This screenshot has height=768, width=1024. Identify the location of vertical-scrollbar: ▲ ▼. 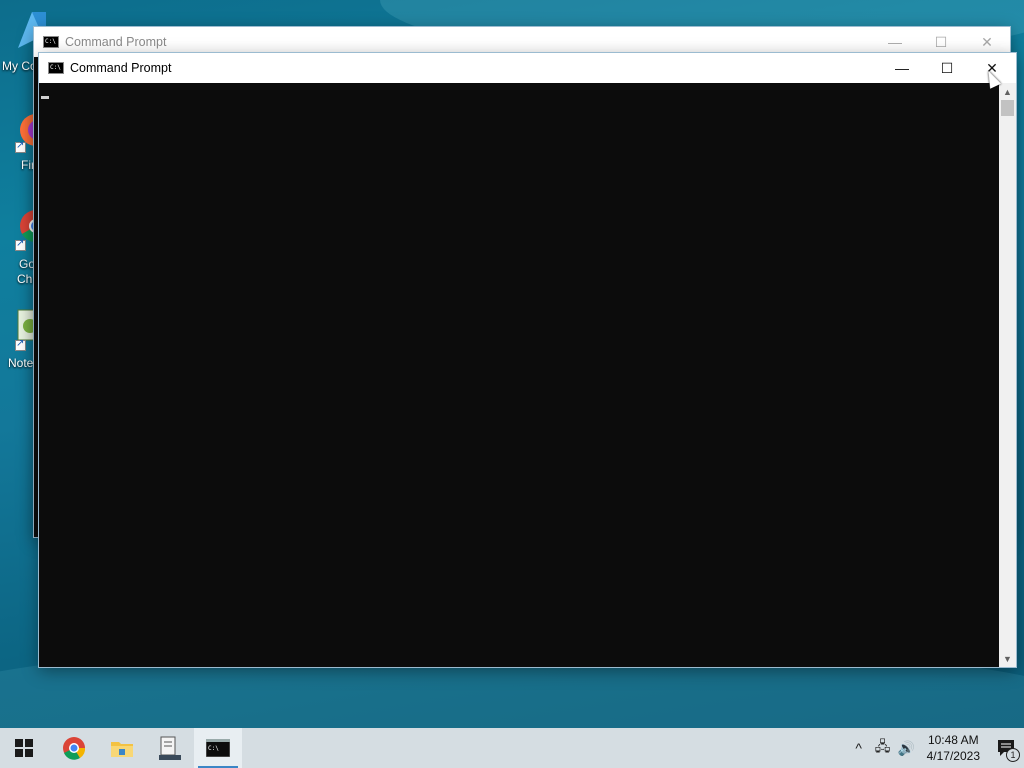
(1007, 375).